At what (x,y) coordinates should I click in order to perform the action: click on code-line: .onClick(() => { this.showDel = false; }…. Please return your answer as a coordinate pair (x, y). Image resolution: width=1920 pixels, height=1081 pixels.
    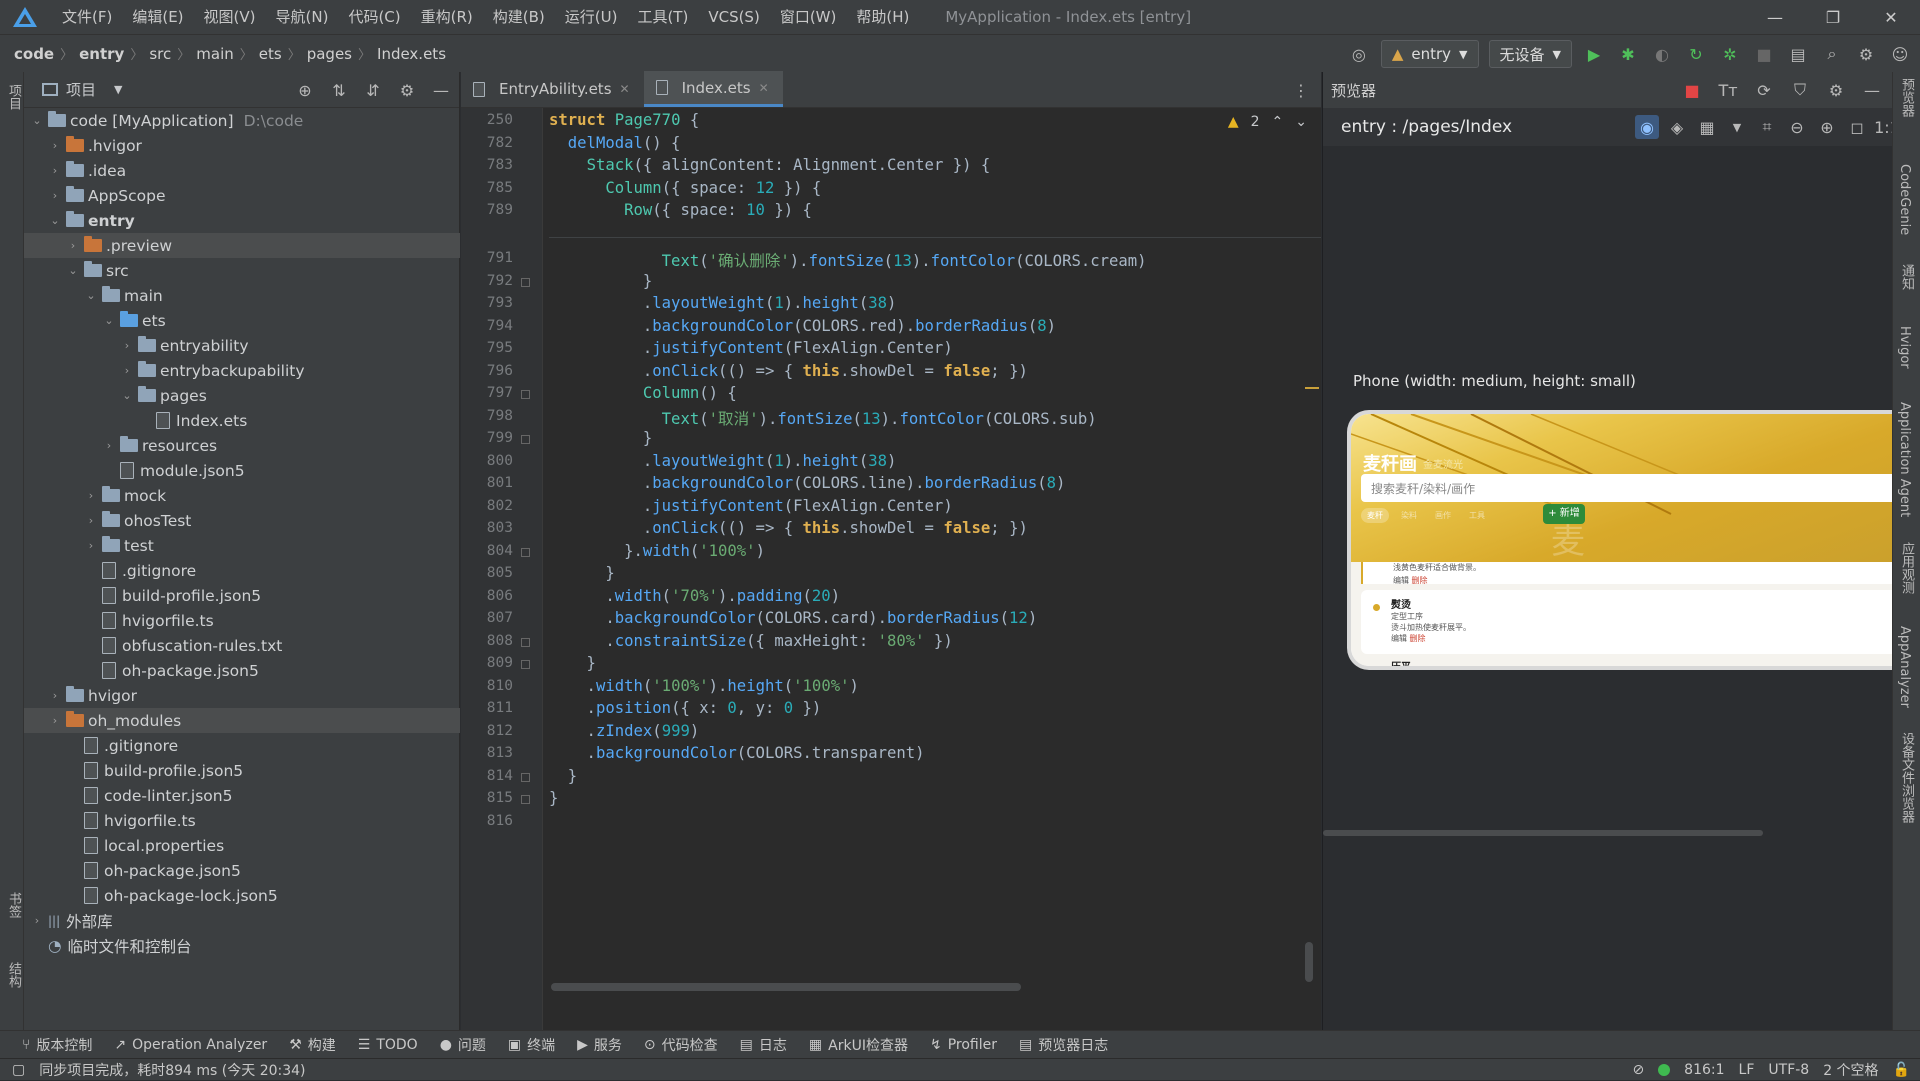
    Looking at the image, I should click on (788, 371).